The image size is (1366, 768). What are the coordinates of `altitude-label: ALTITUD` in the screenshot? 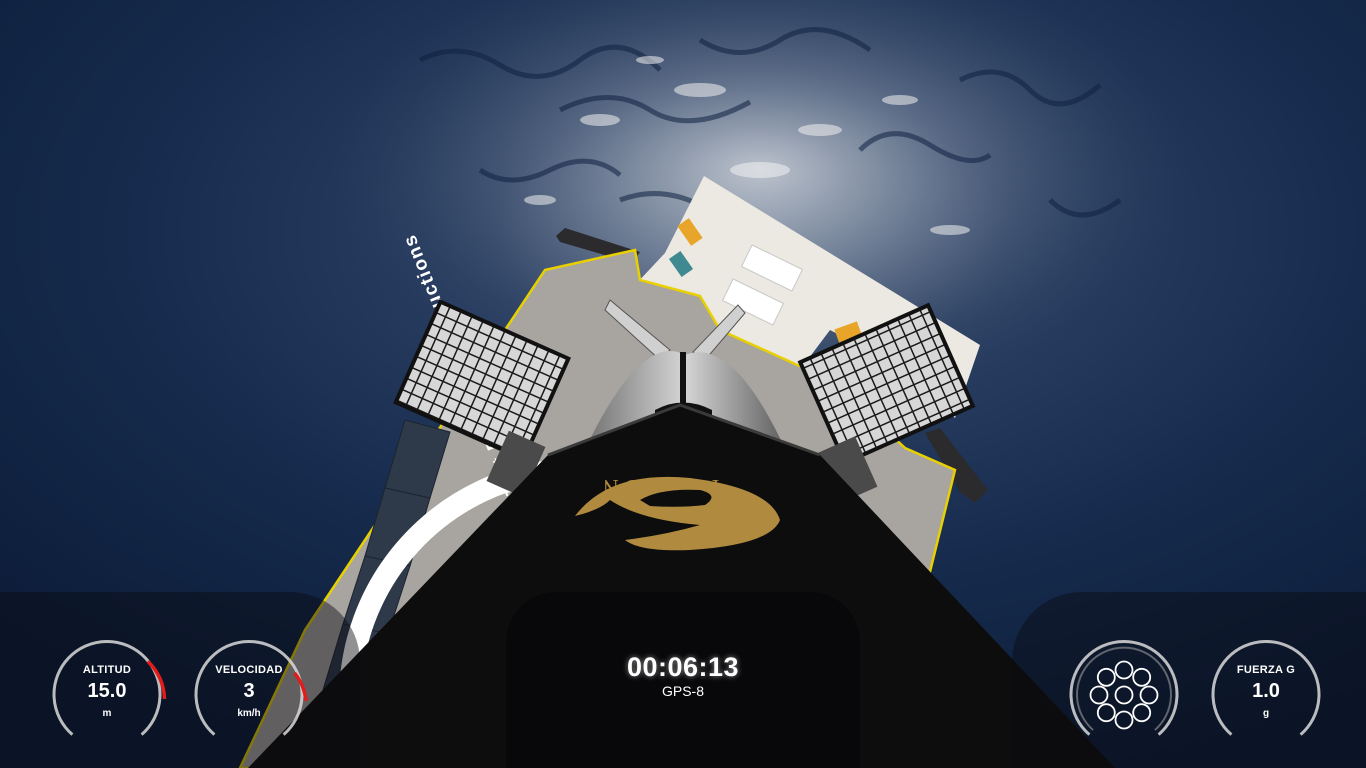 It's located at (107, 670).